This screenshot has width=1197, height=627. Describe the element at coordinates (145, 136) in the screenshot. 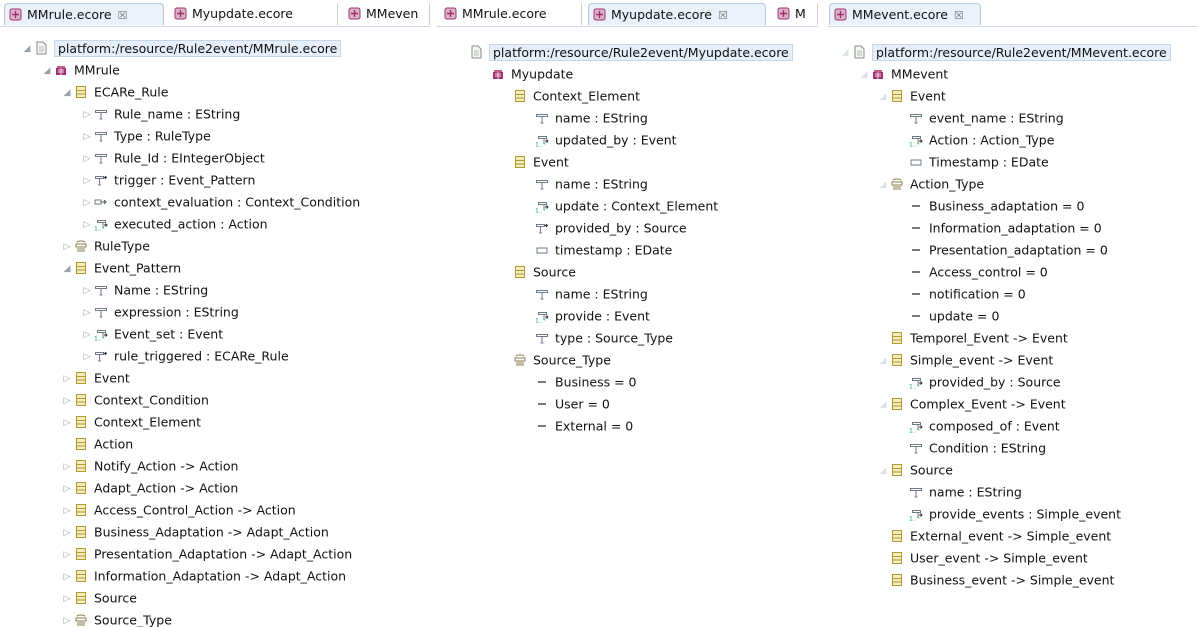

I see `tree-row: ▷ Type : RuleType` at that location.